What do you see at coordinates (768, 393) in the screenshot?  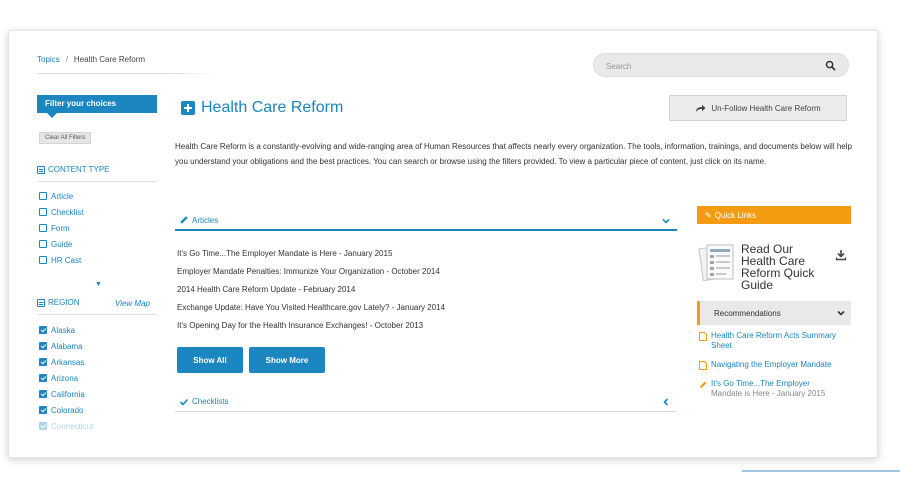 I see `recommendation-subtitle: Mandate is Here - January 2015` at bounding box center [768, 393].